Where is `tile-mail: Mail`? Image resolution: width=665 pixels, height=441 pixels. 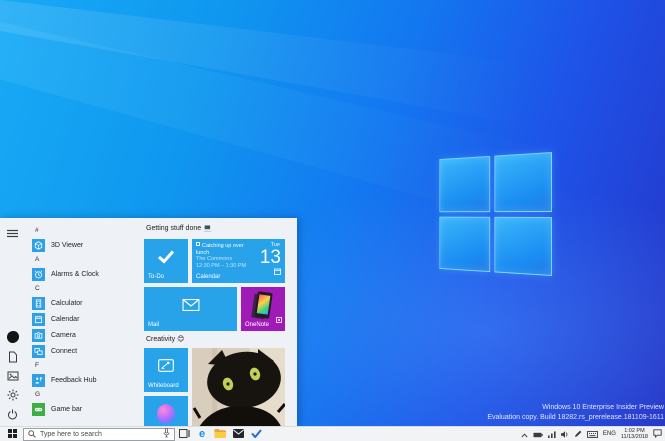 tile-mail: Mail is located at coordinates (190, 309).